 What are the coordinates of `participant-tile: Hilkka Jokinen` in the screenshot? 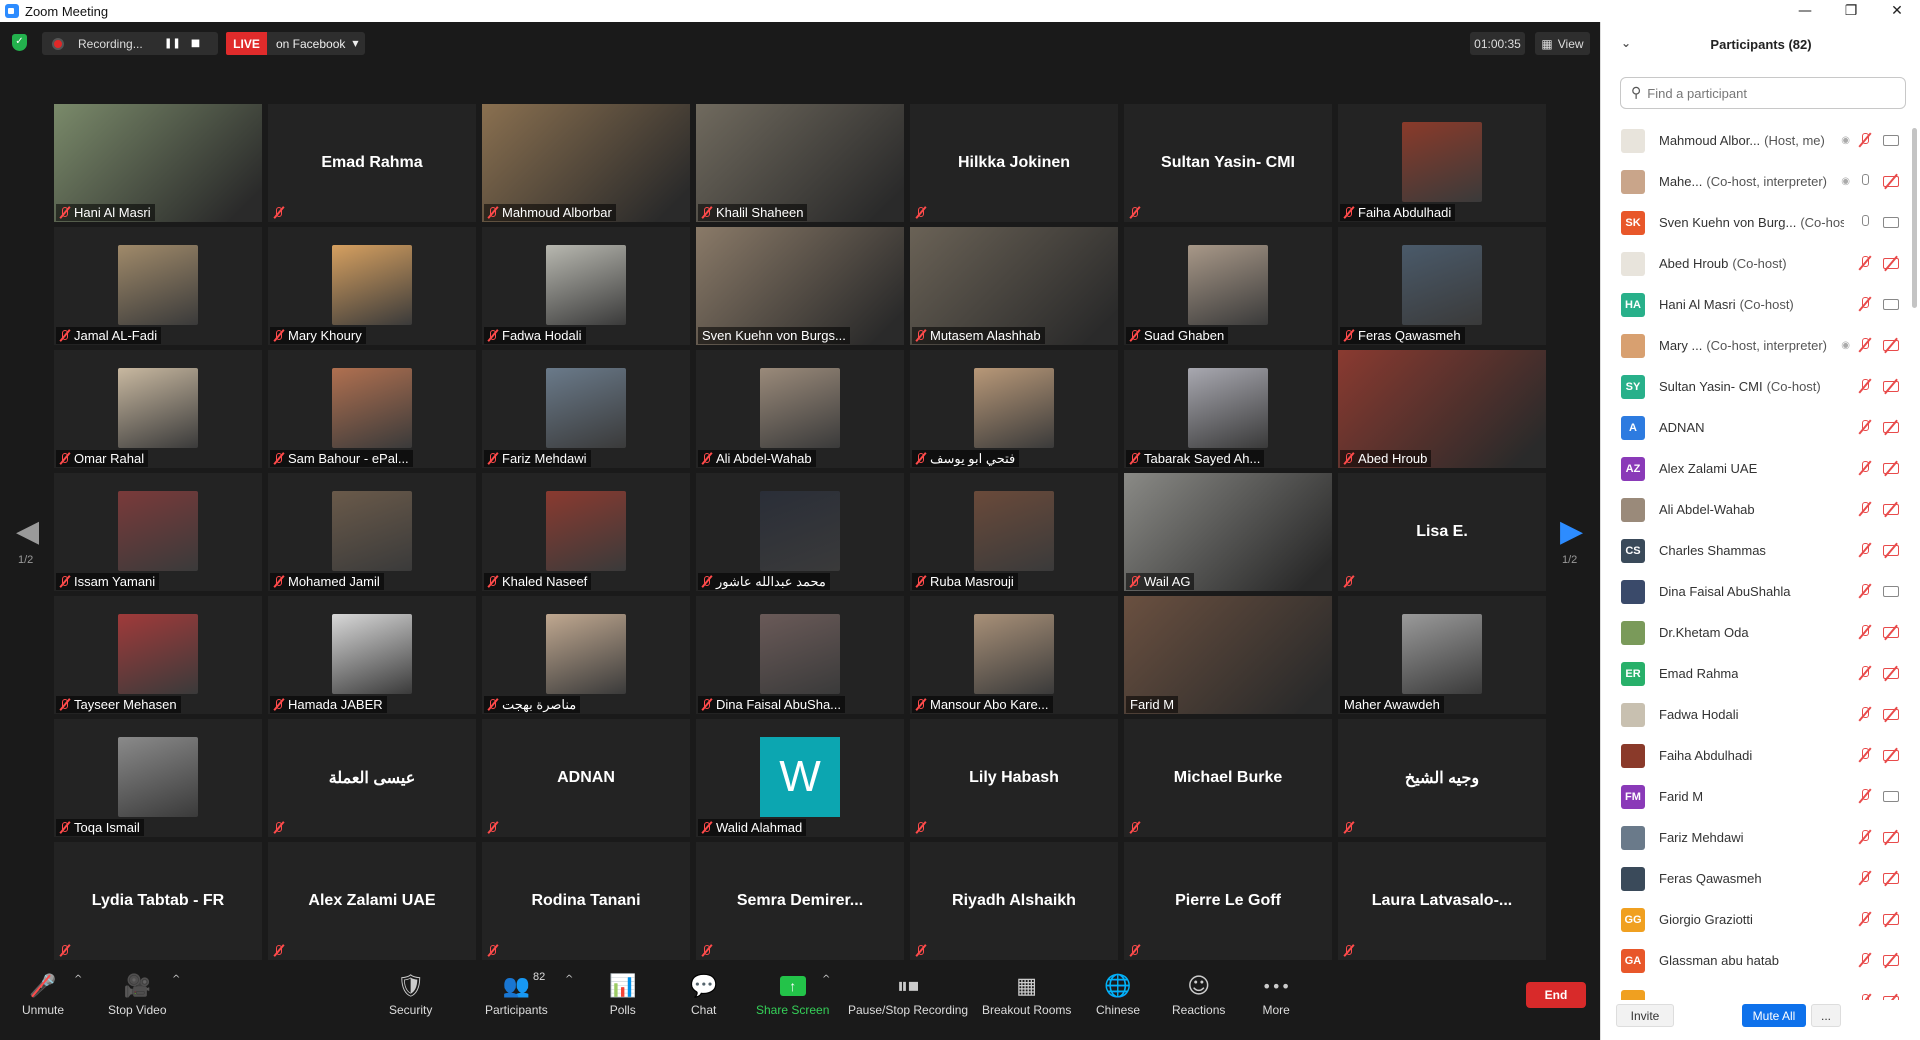 It's located at (1014, 163).